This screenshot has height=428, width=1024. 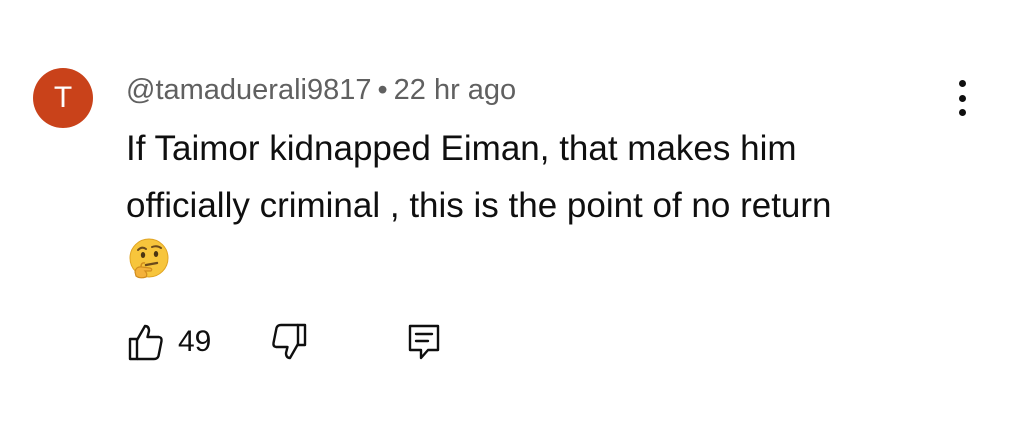 I want to click on reply-comment-icon, so click(x=424, y=342).